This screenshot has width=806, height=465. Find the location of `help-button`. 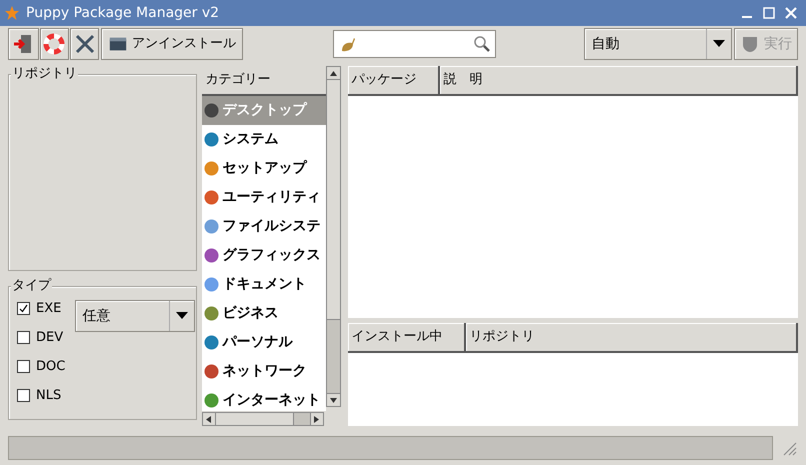

help-button is located at coordinates (54, 44).